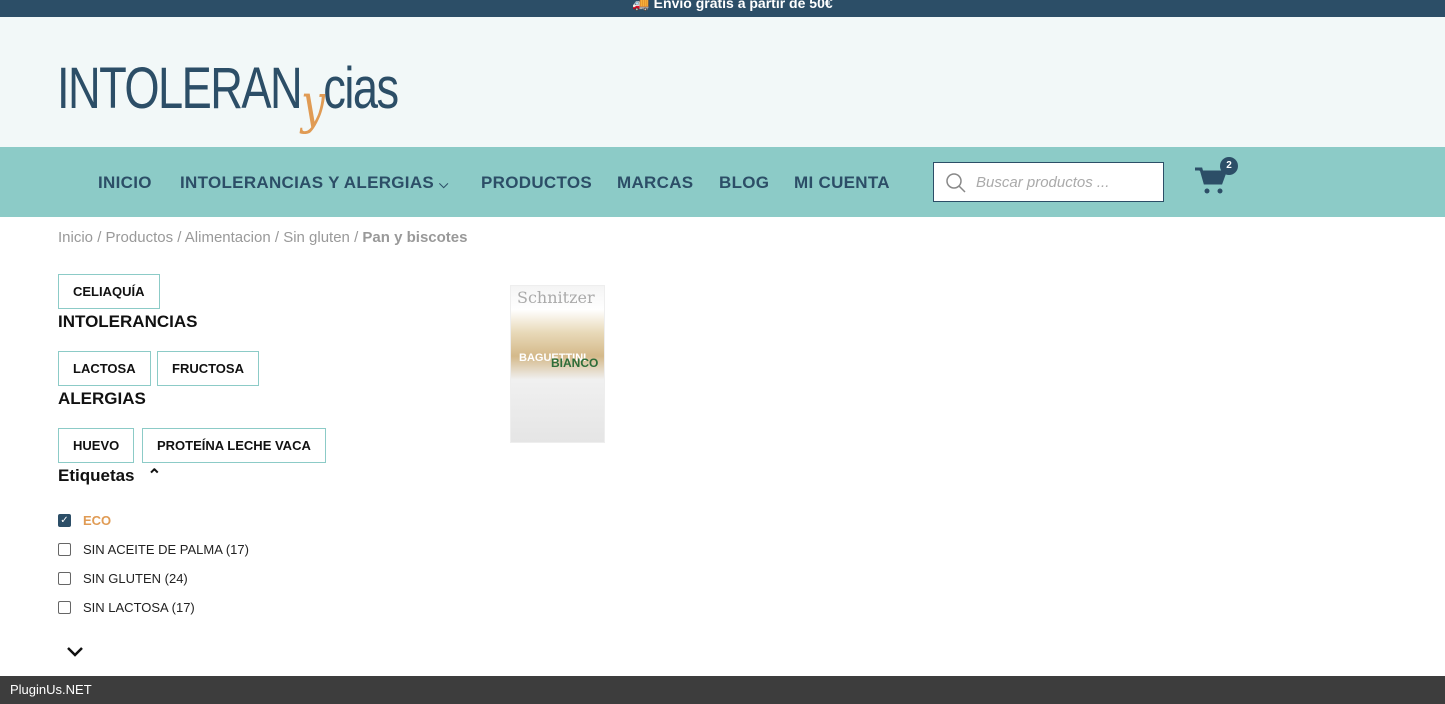 The width and height of the screenshot is (1445, 704). I want to click on crumb-inicio: Inicio, so click(75, 237).